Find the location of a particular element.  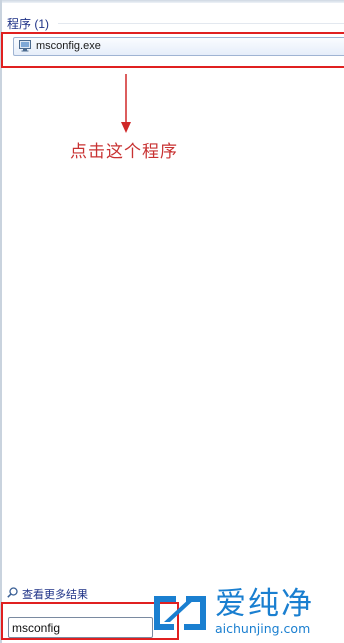

window-top-edge is located at coordinates (172, 1).